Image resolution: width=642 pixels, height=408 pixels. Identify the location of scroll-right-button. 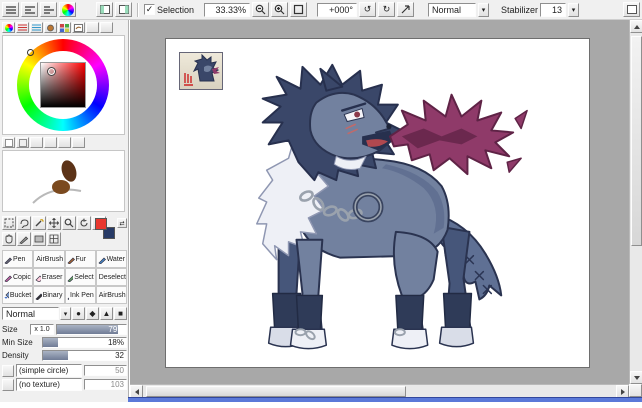
(622, 391).